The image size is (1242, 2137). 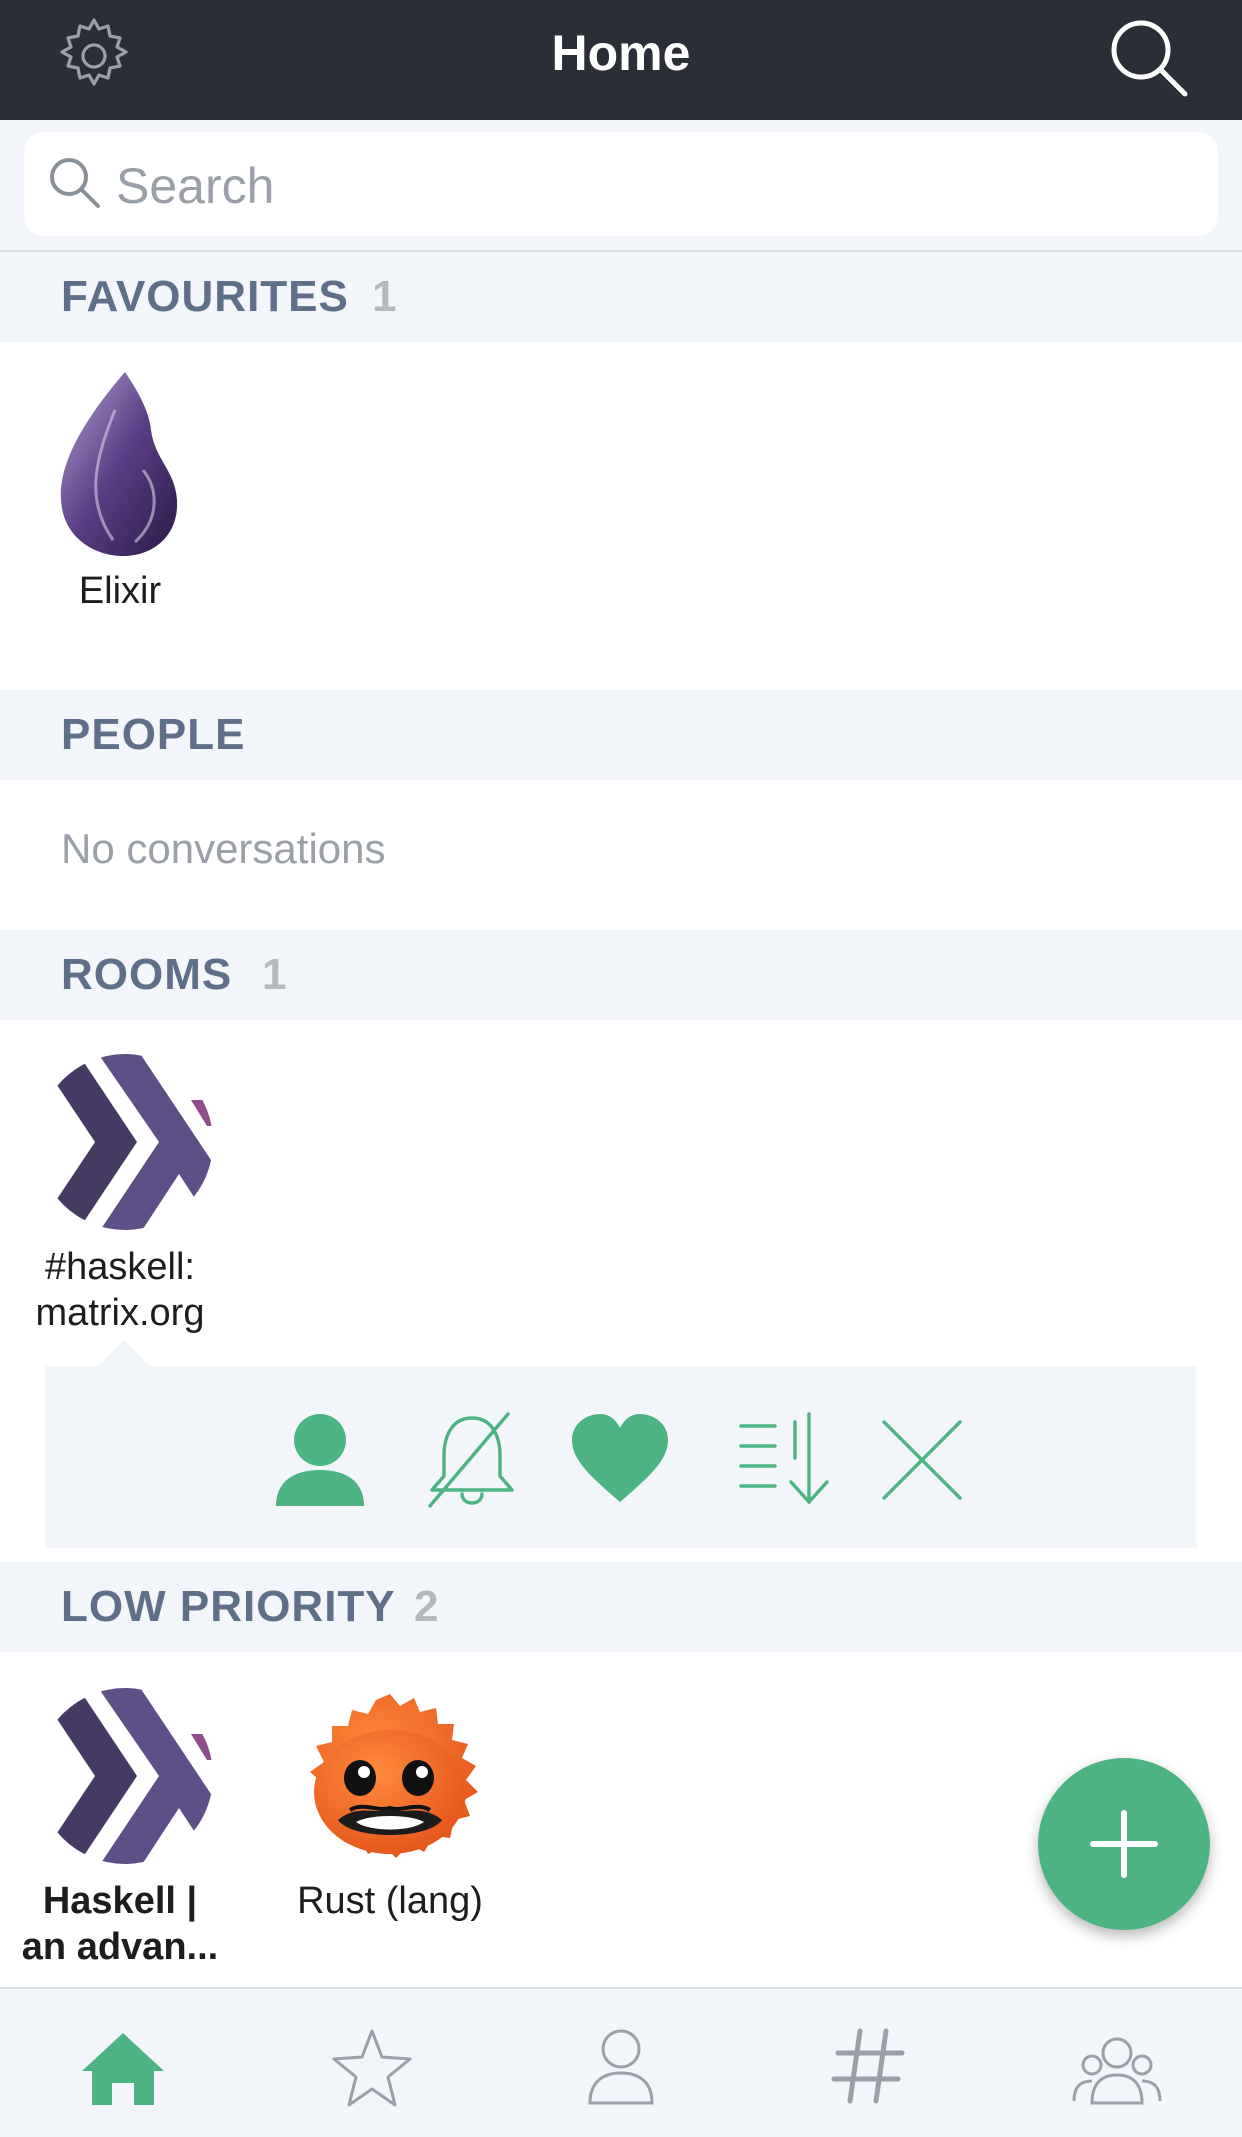 What do you see at coordinates (228, 1606) in the screenshot?
I see `section-label: LOW PRIORITY` at bounding box center [228, 1606].